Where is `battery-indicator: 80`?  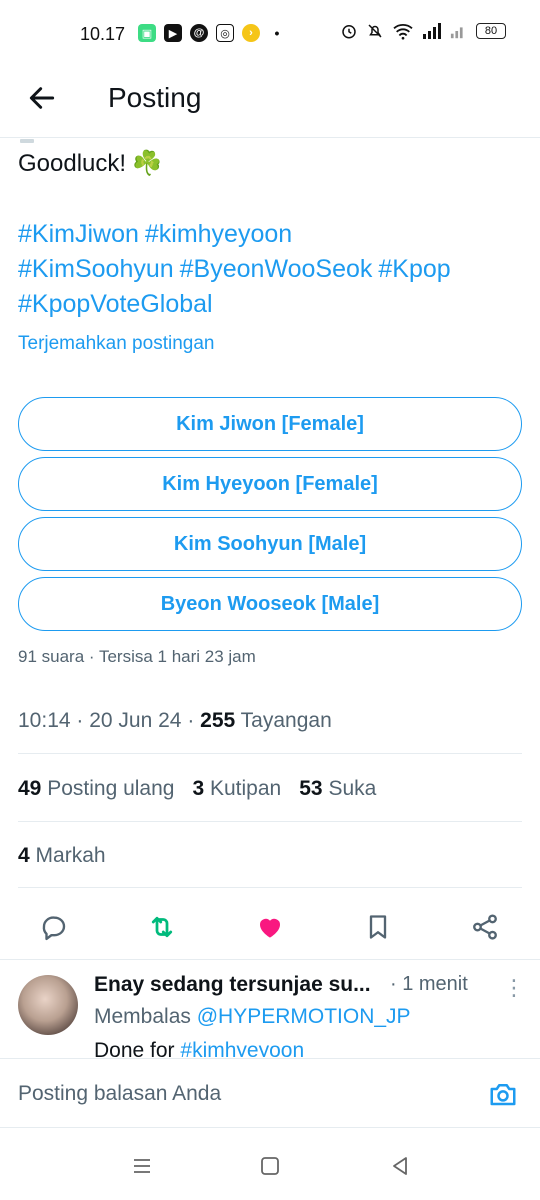 battery-indicator: 80 is located at coordinates (491, 31).